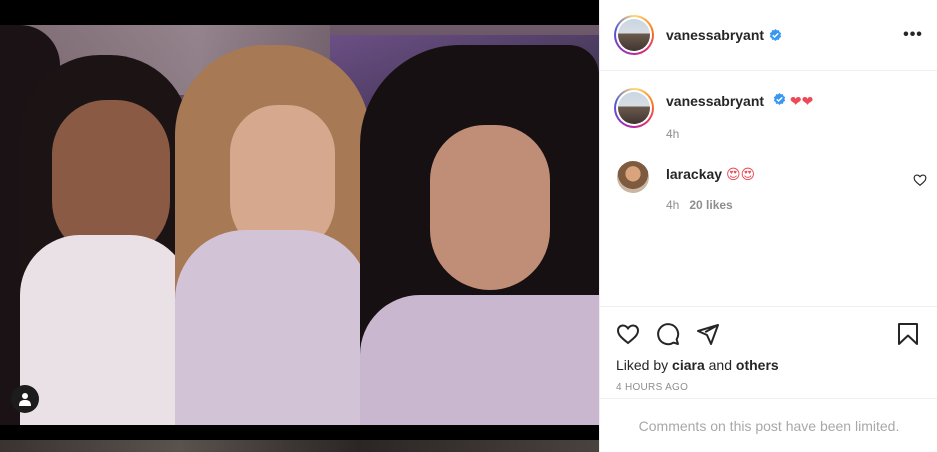 The height and width of the screenshot is (452, 937). I want to click on comment-text: 😍😍, so click(740, 175).